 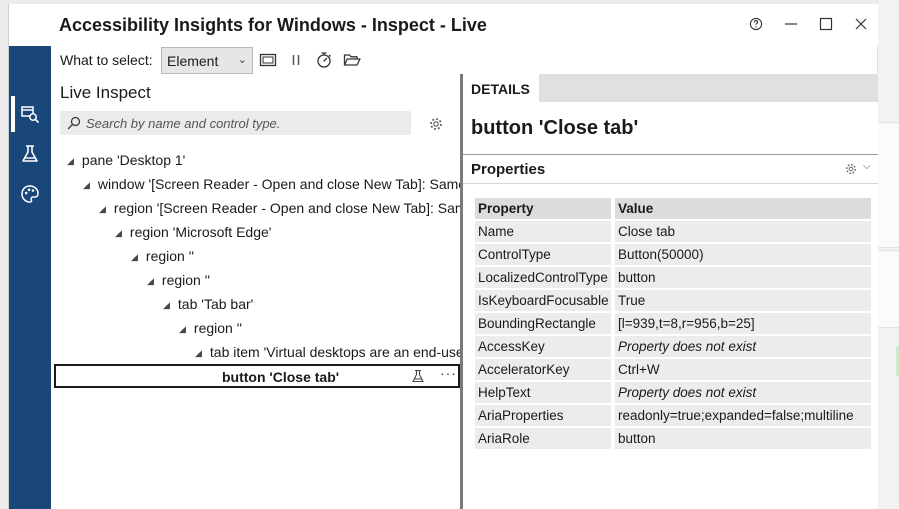 I want to click on tree-item-label: tab 'Tab bar', so click(x=215, y=304).